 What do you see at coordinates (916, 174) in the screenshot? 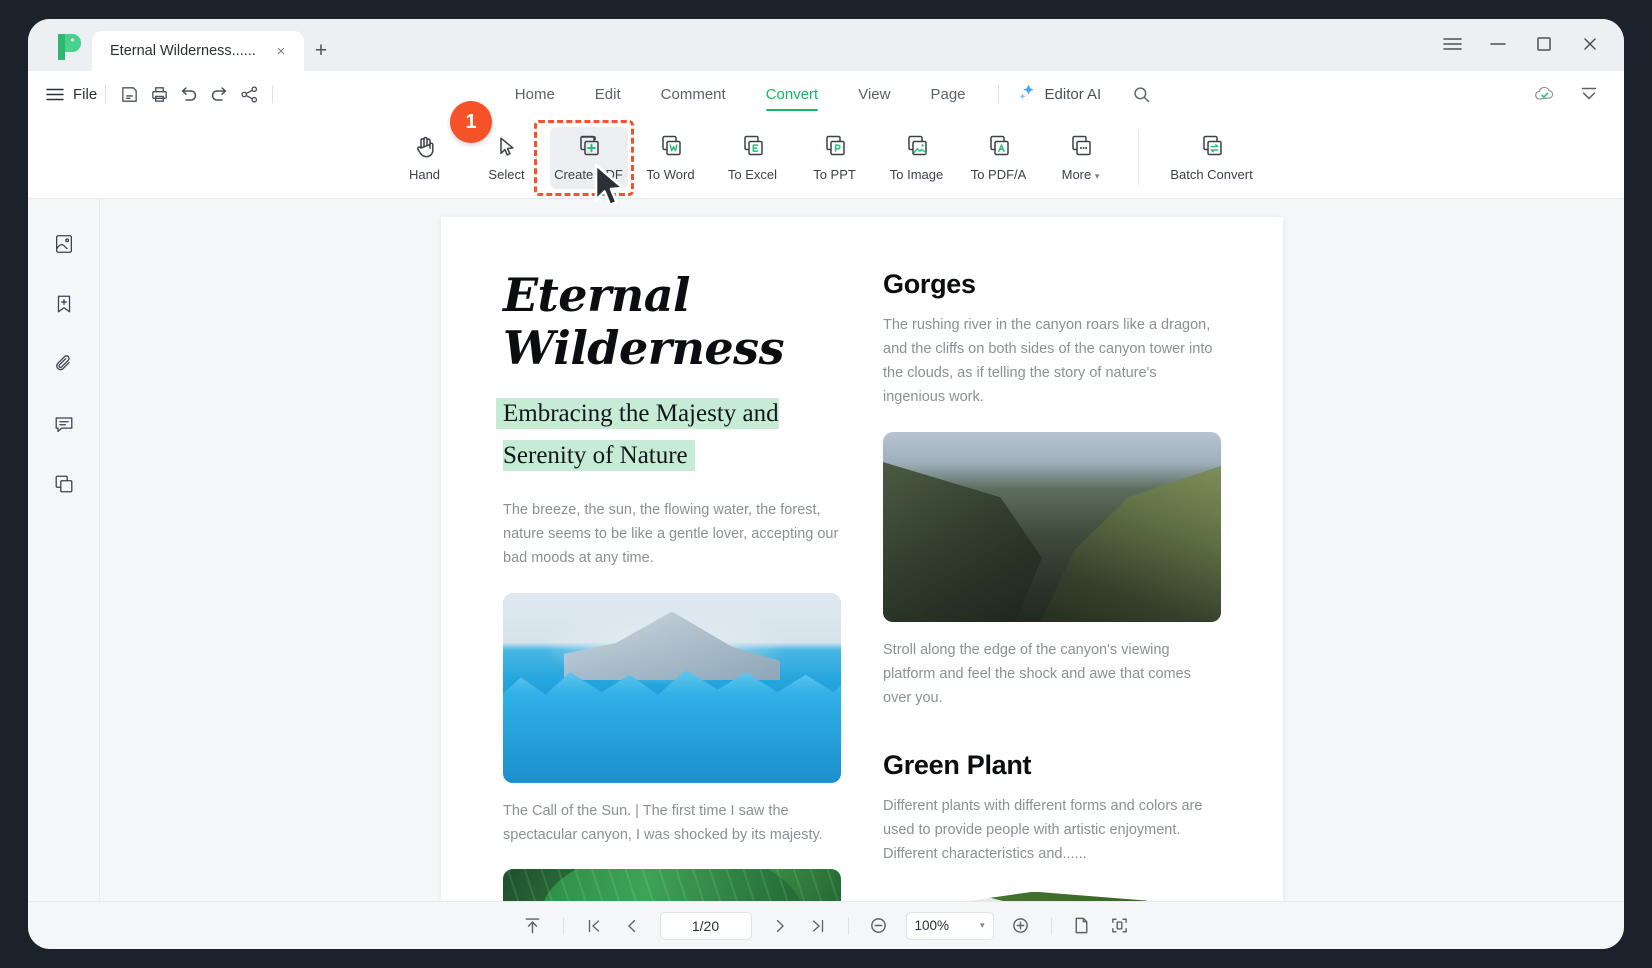
I see `ribbon-to-image-label: To Image` at bounding box center [916, 174].